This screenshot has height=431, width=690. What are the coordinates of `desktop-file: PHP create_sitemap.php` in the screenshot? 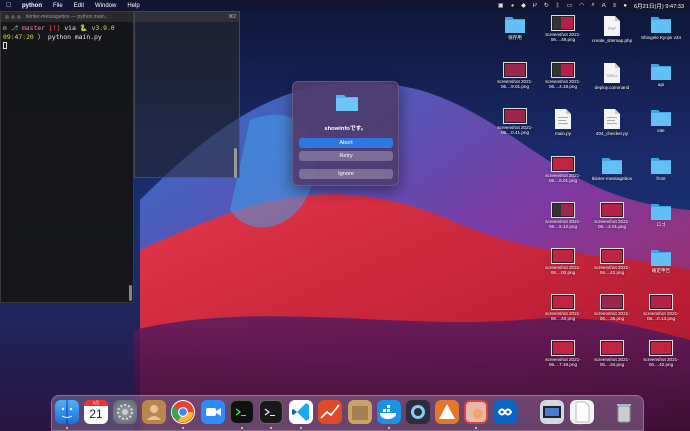 It's located at (612, 29).